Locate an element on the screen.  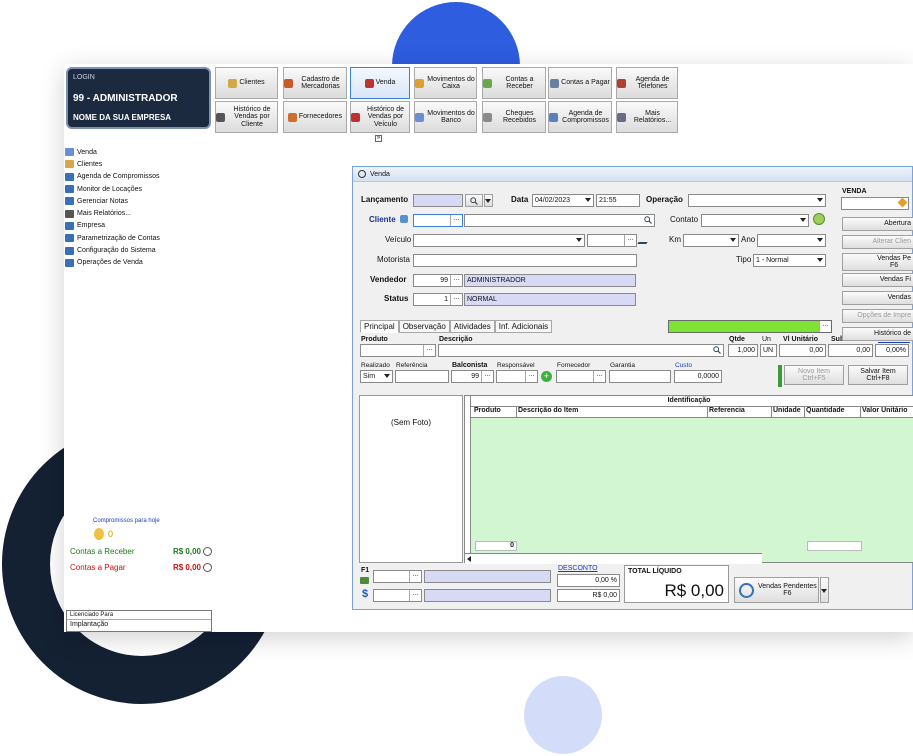
toolbar-sale-button: Venda is located at coordinates (380, 83).